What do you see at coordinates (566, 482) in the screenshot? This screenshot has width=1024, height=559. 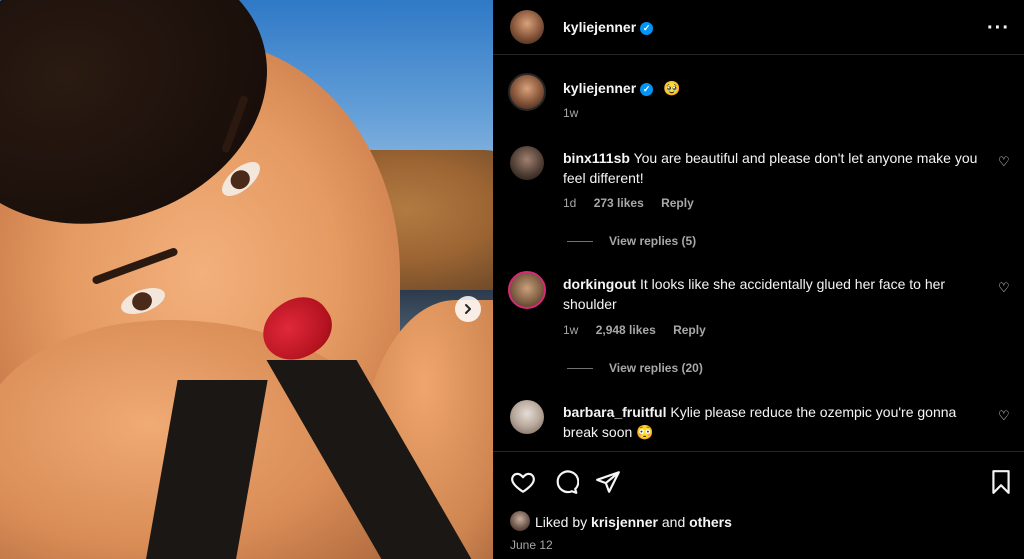 I see `comment-bubble-icon` at bounding box center [566, 482].